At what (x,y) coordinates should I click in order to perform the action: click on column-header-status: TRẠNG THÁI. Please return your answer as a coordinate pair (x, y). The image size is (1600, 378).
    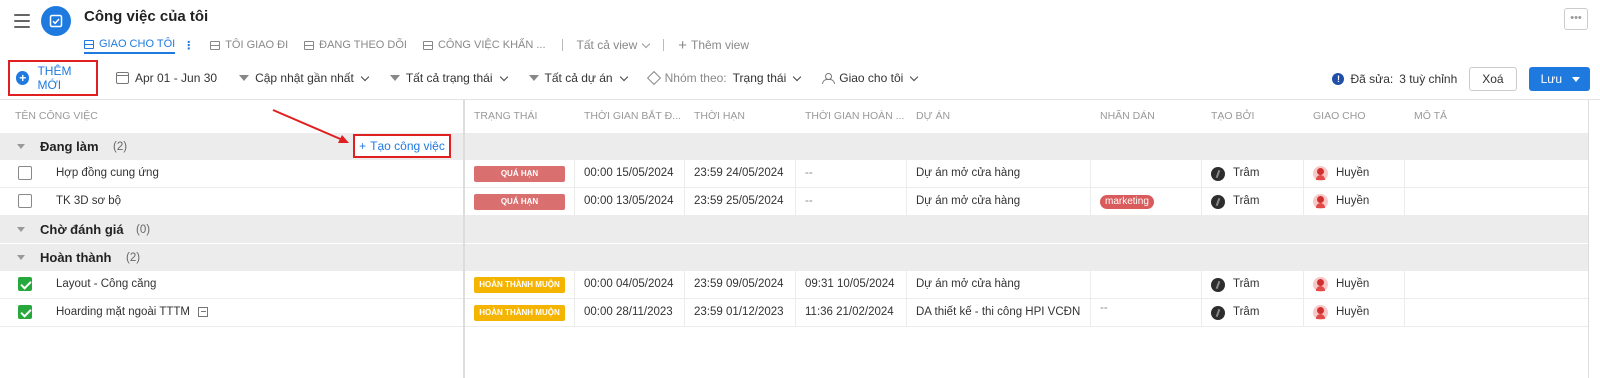
    Looking at the image, I should click on (524, 116).